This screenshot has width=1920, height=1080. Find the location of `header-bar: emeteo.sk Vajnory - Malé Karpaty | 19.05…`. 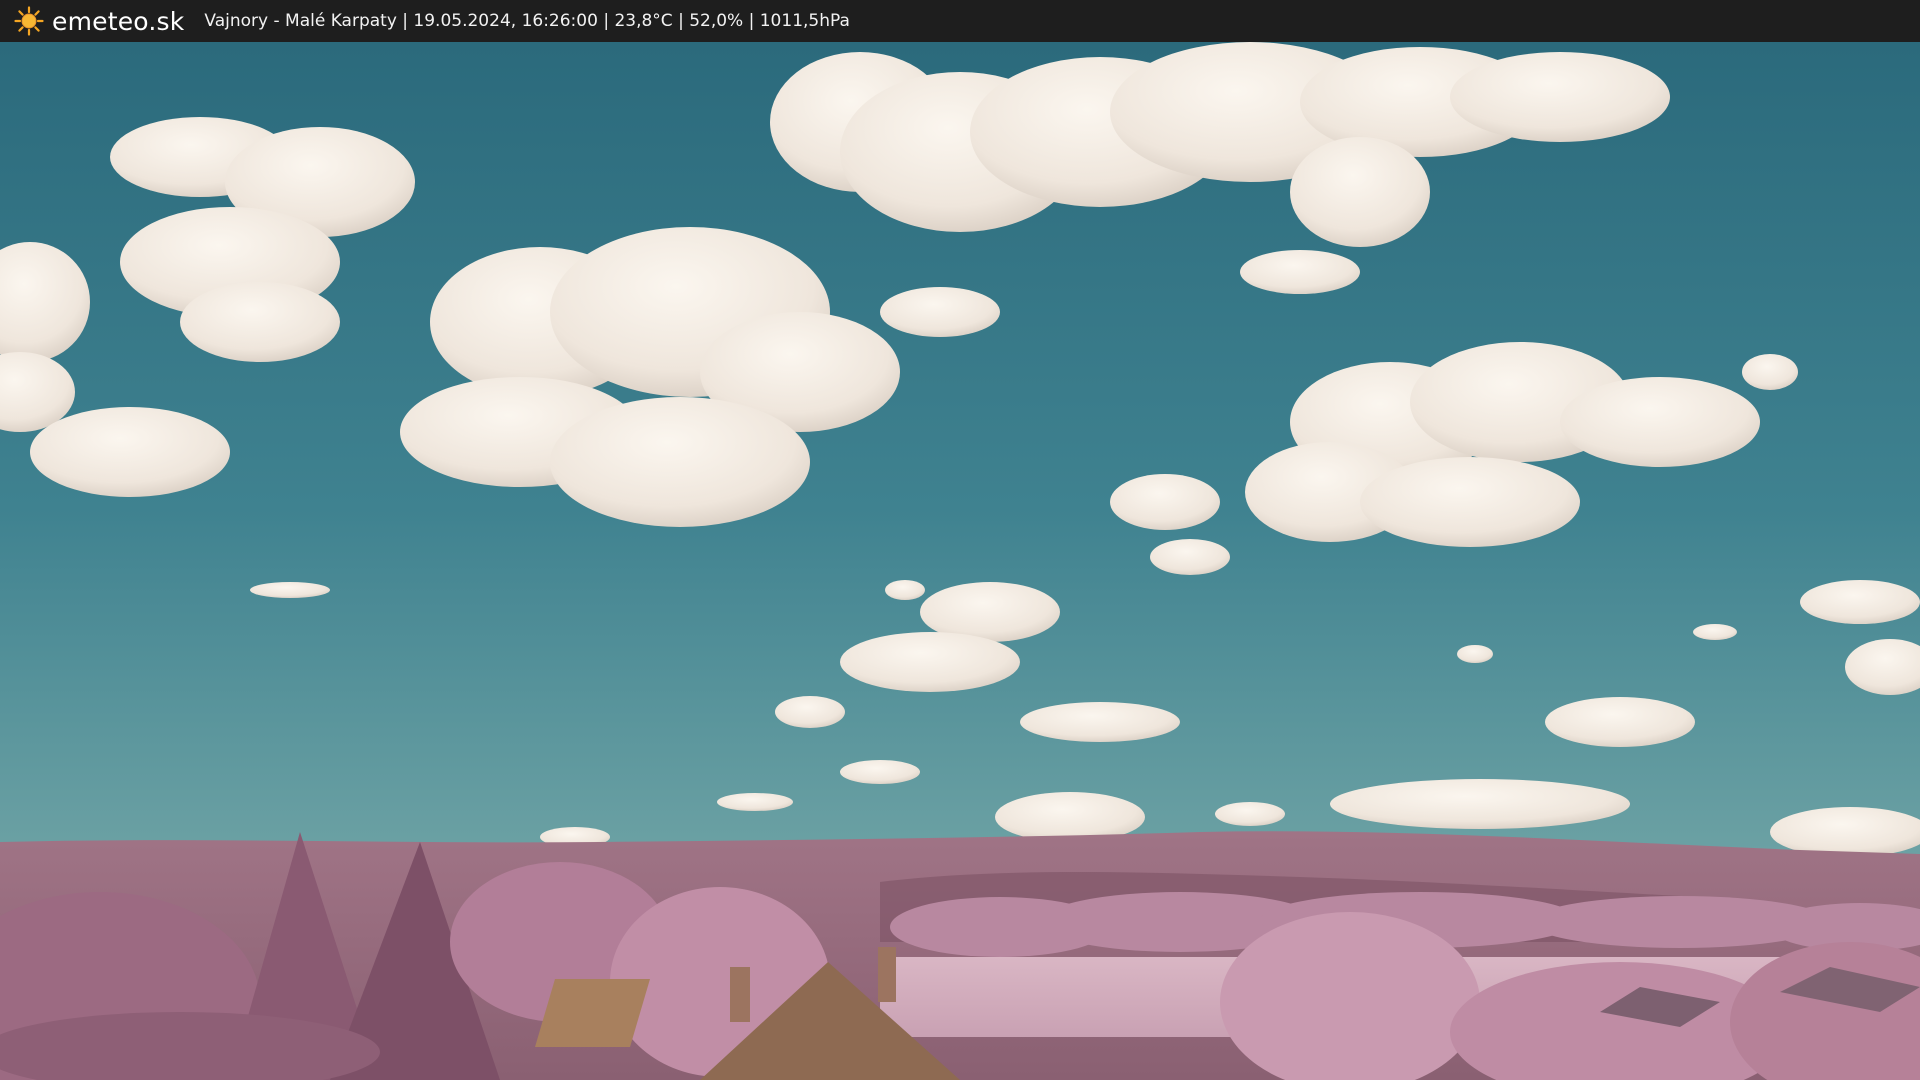

header-bar: emeteo.sk Vajnory - Malé Karpaty | 19.05… is located at coordinates (960, 21).